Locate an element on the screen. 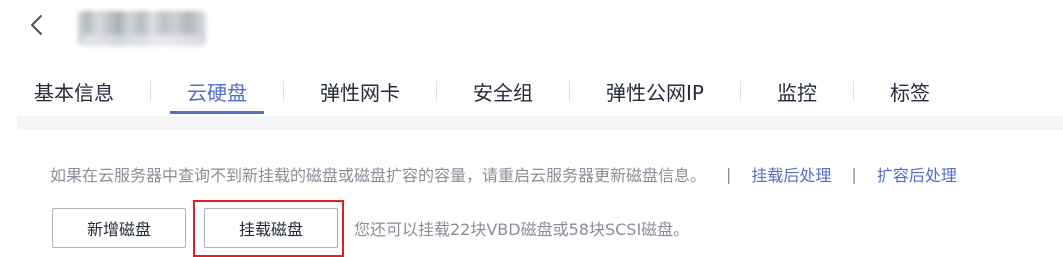  chevron-left-icon is located at coordinates (36, 25).